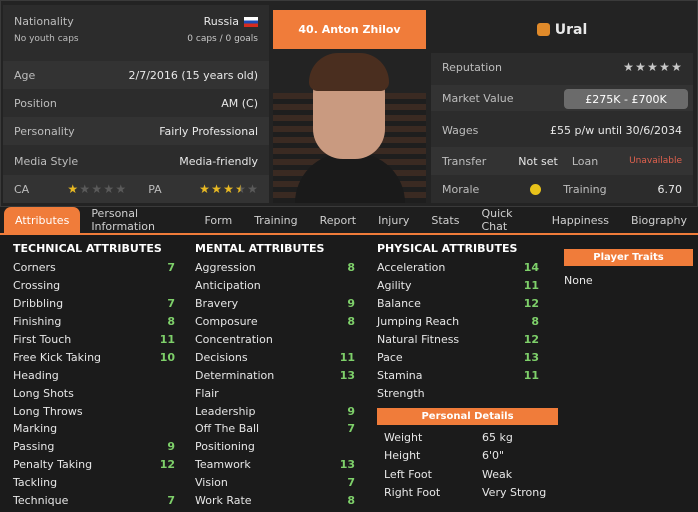 The width and height of the screenshot is (698, 512). Describe the element at coordinates (53, 465) in the screenshot. I see `attribute-name: Penalty Taking` at that location.